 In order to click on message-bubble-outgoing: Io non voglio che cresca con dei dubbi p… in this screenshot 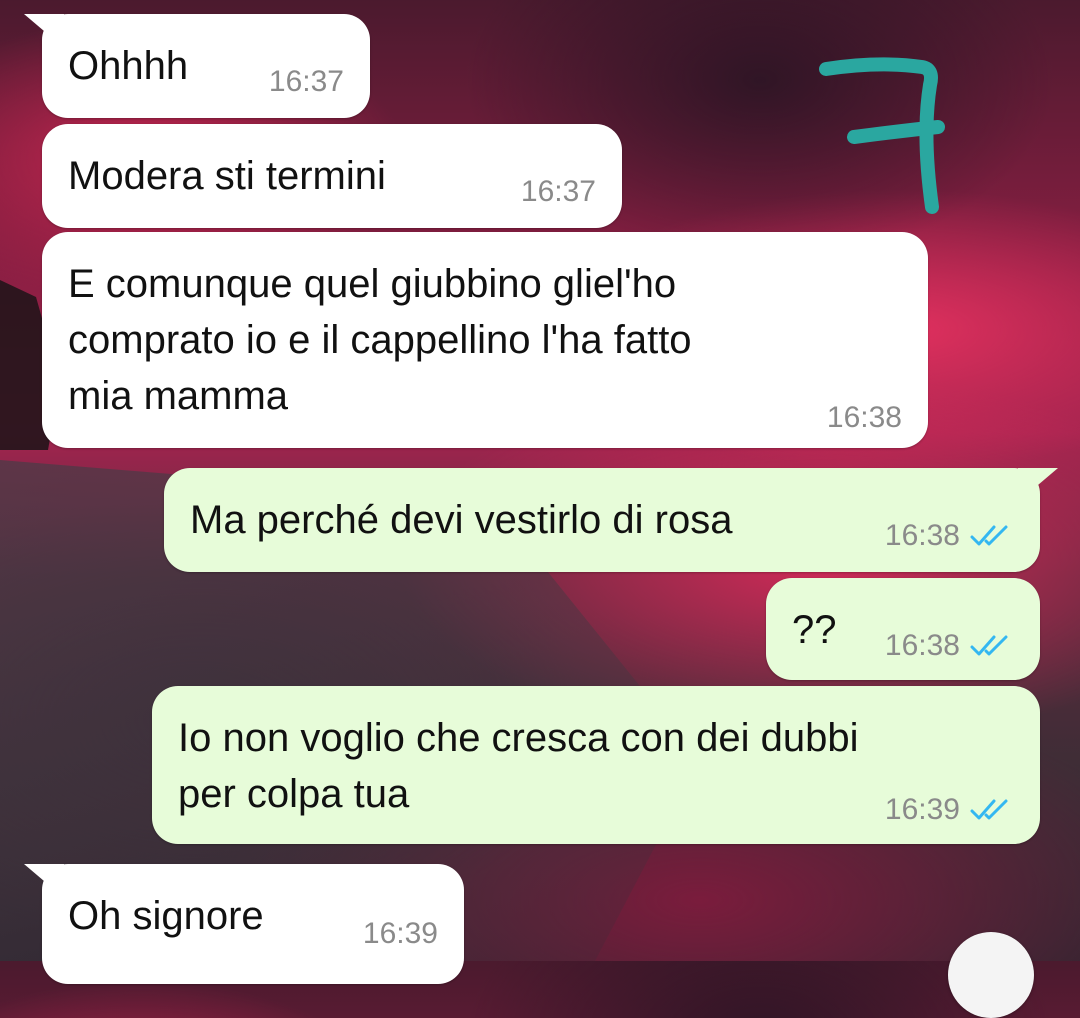, I will do `click(596, 765)`.